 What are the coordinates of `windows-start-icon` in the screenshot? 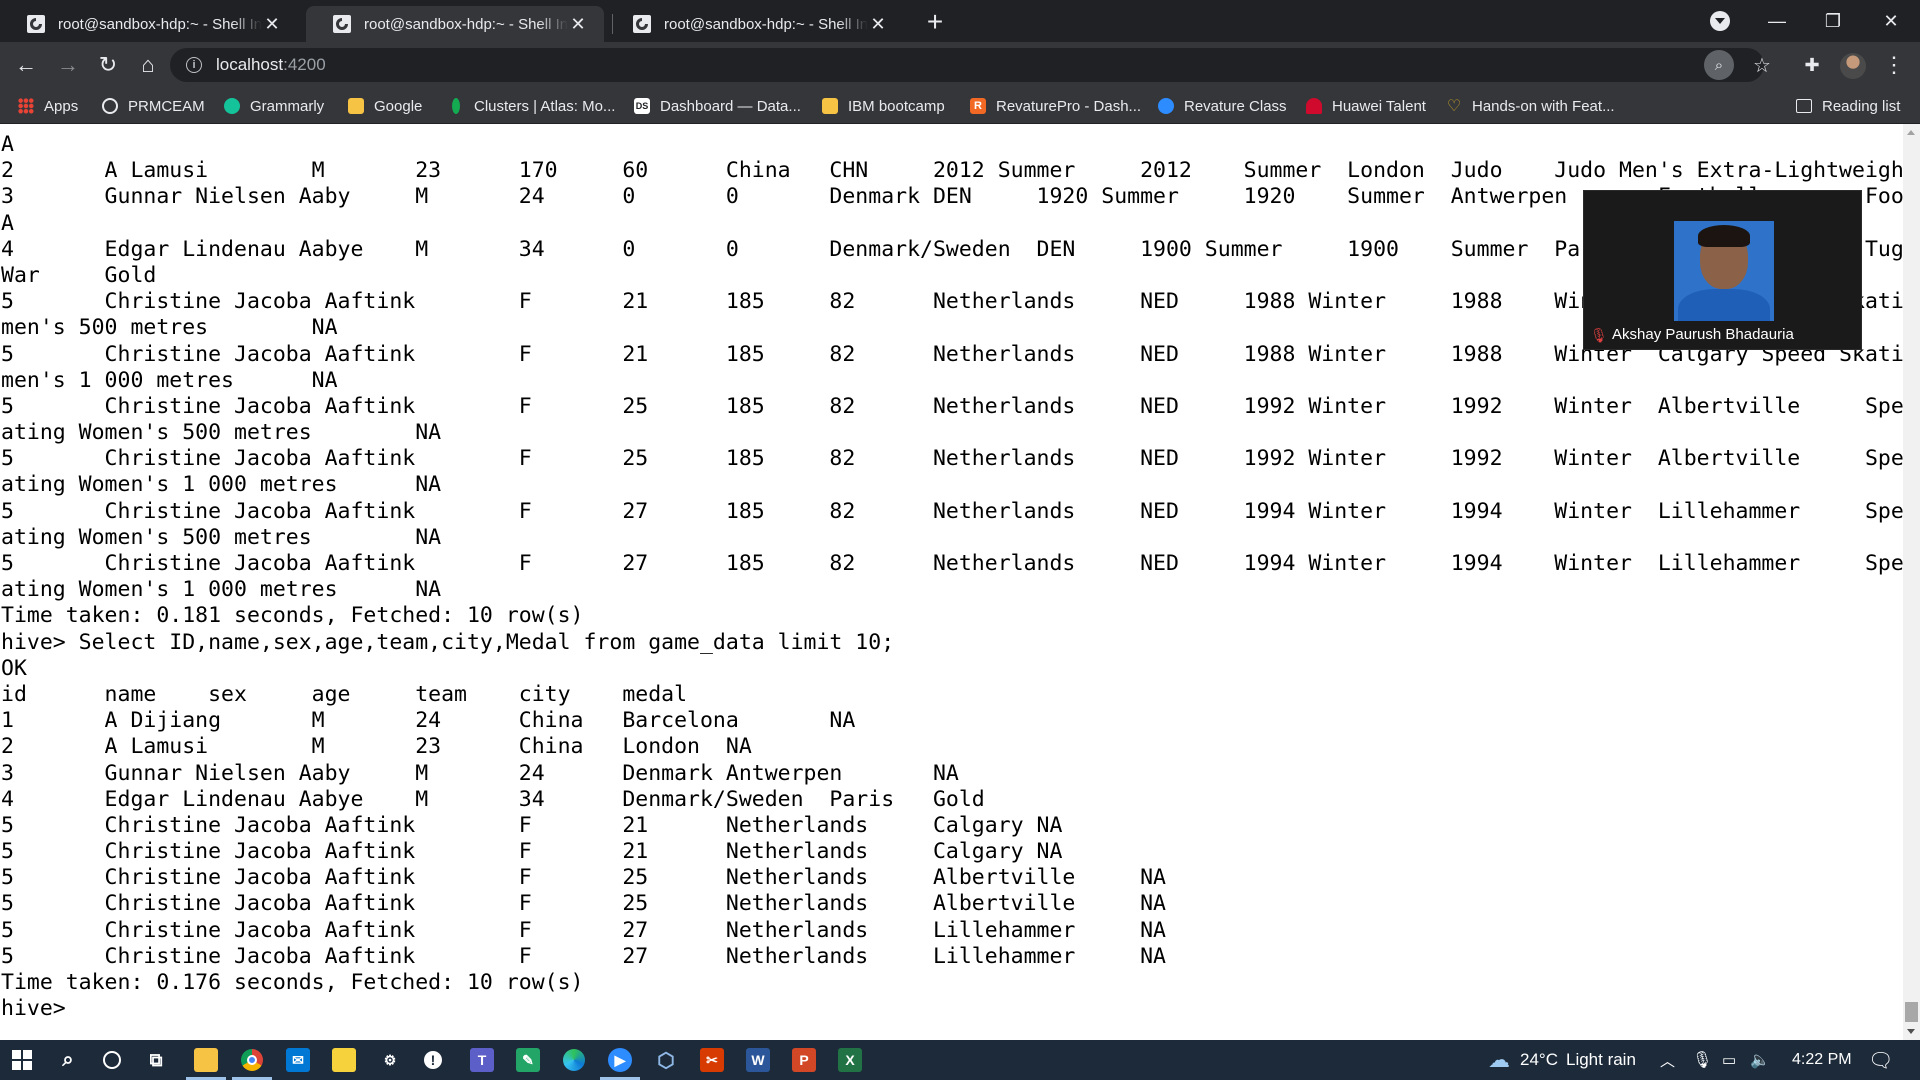 It's located at (22, 1060).